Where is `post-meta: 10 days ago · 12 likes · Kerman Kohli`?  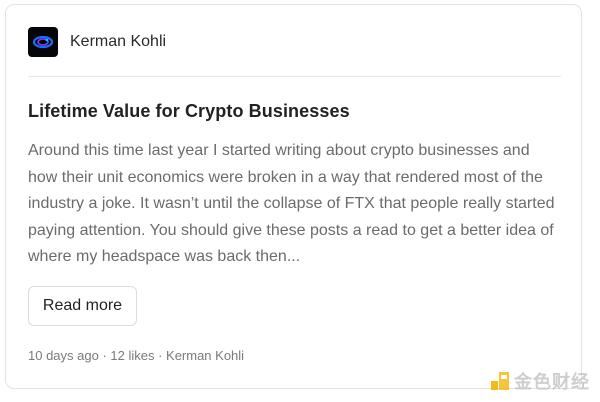
post-meta: 10 days ago · 12 likes · Kerman Kohli is located at coordinates (136, 355).